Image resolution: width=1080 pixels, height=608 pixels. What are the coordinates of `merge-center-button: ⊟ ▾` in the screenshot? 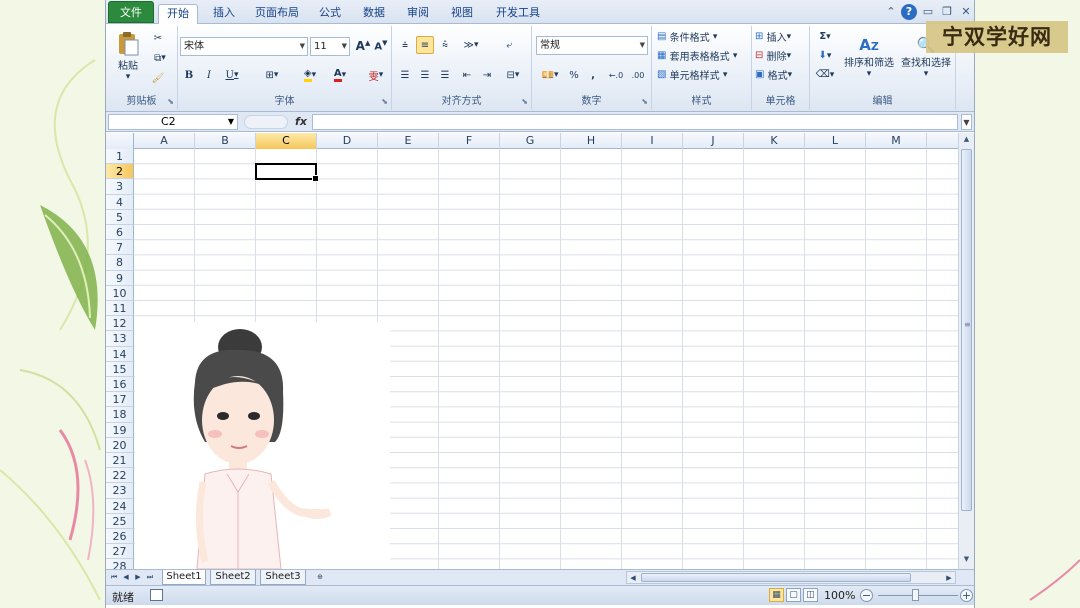 It's located at (513, 75).